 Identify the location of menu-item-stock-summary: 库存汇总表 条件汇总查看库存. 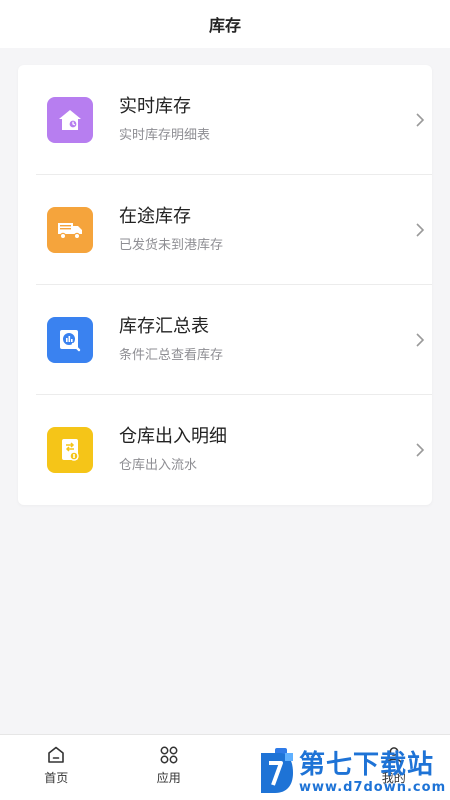
(234, 340).